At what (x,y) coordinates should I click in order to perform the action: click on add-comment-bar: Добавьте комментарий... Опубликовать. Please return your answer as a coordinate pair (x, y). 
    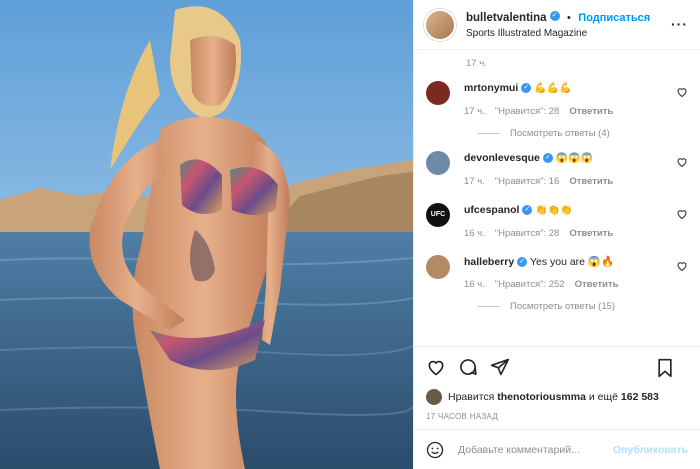
    Looking at the image, I should click on (557, 449).